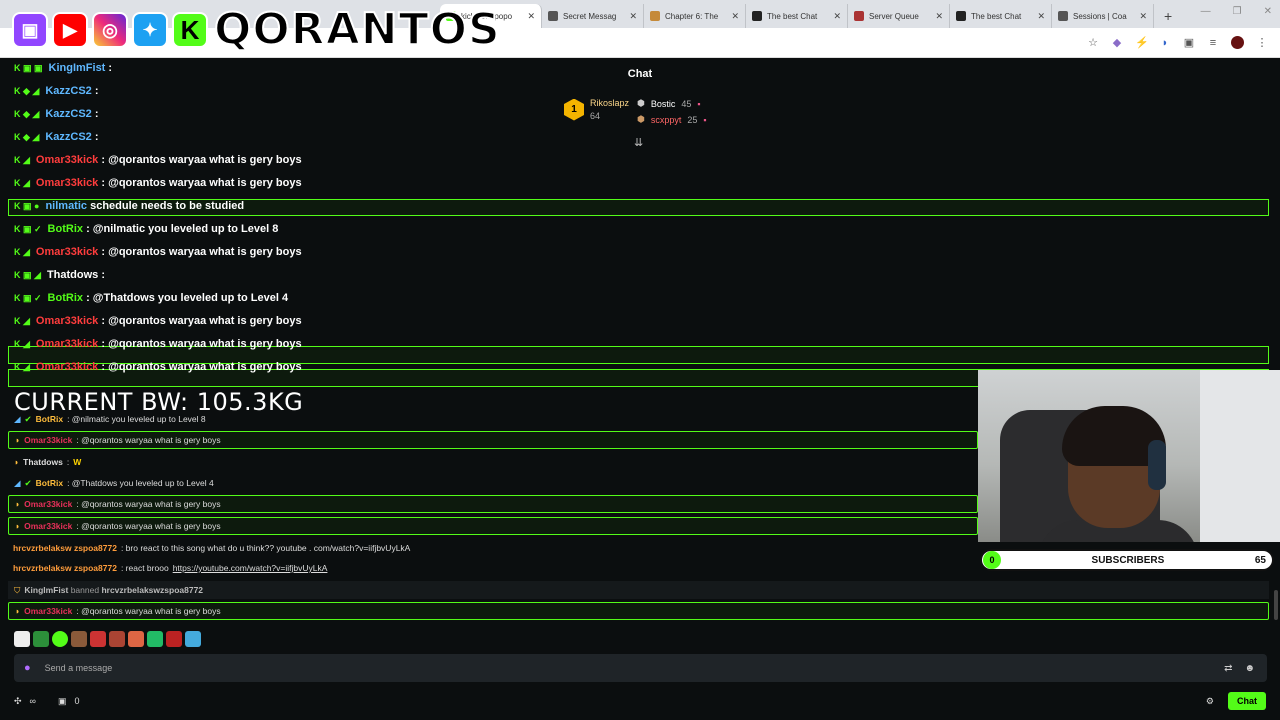 The height and width of the screenshot is (720, 1280). I want to click on tab-chat-2: The best Chat ✕, so click(1001, 16).